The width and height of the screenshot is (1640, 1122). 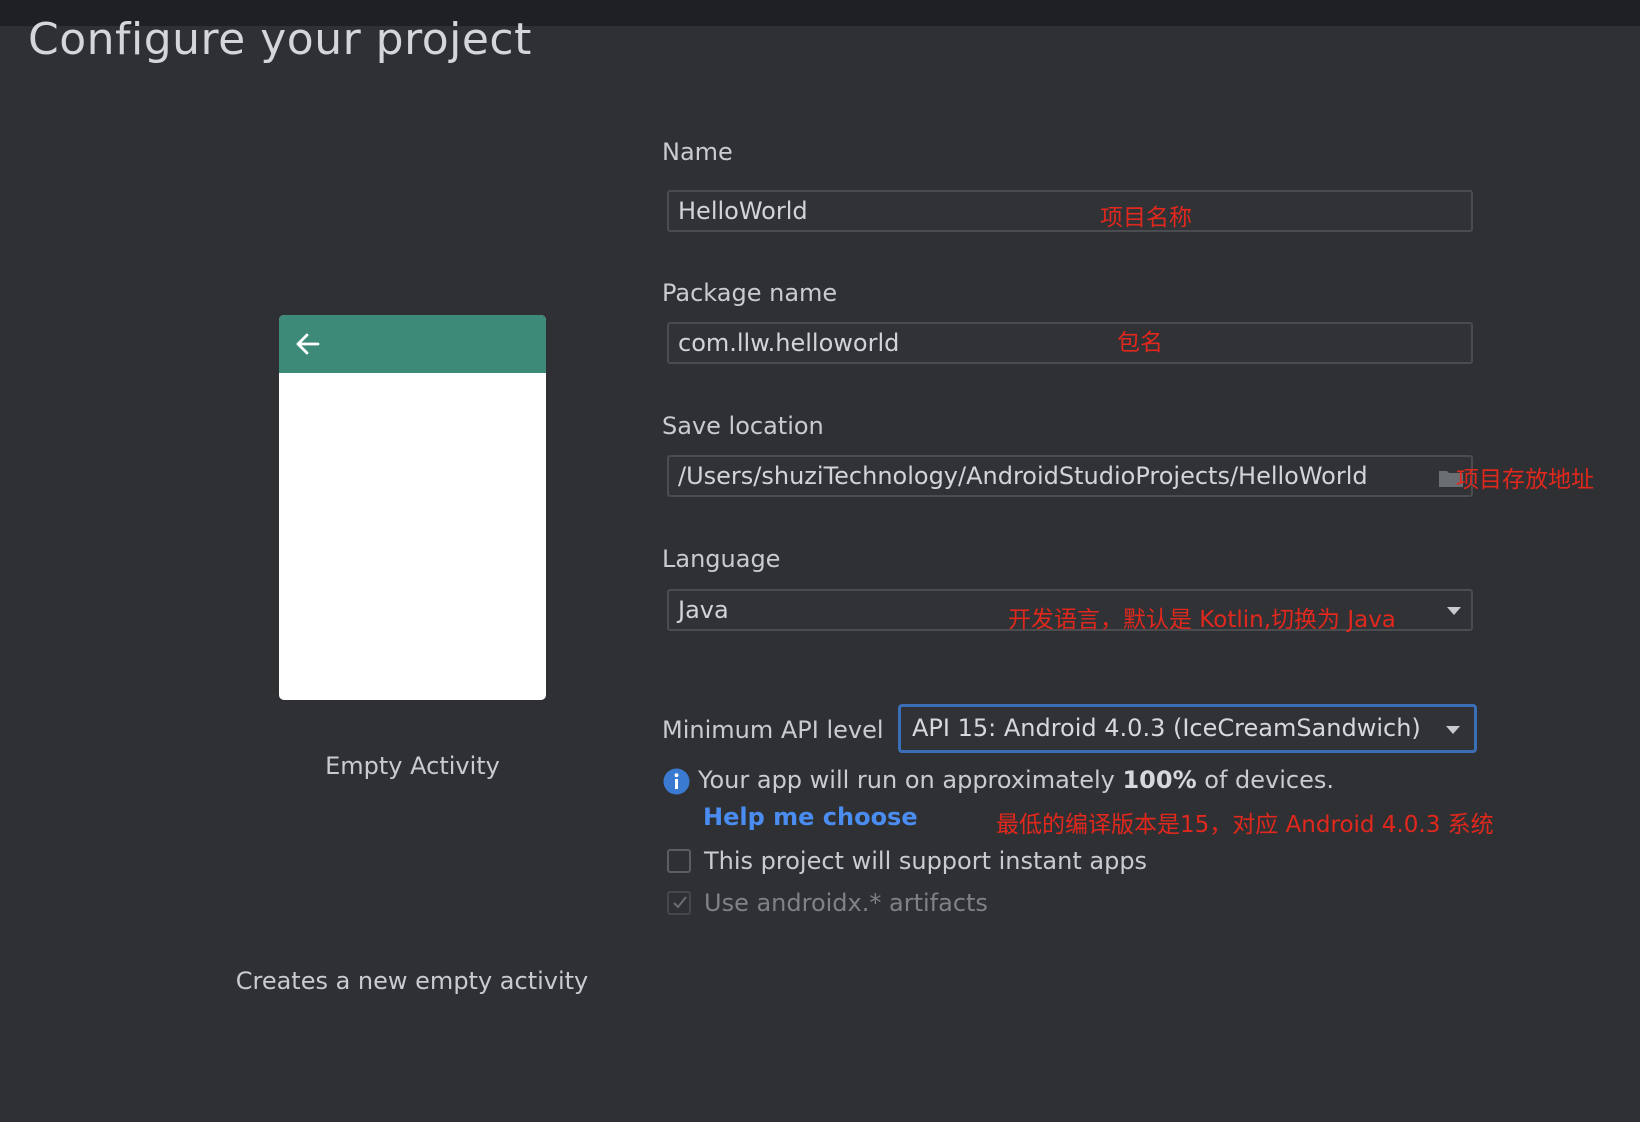 What do you see at coordinates (1265, 780) in the screenshot?
I see `coverage-suffix: of devices.` at bounding box center [1265, 780].